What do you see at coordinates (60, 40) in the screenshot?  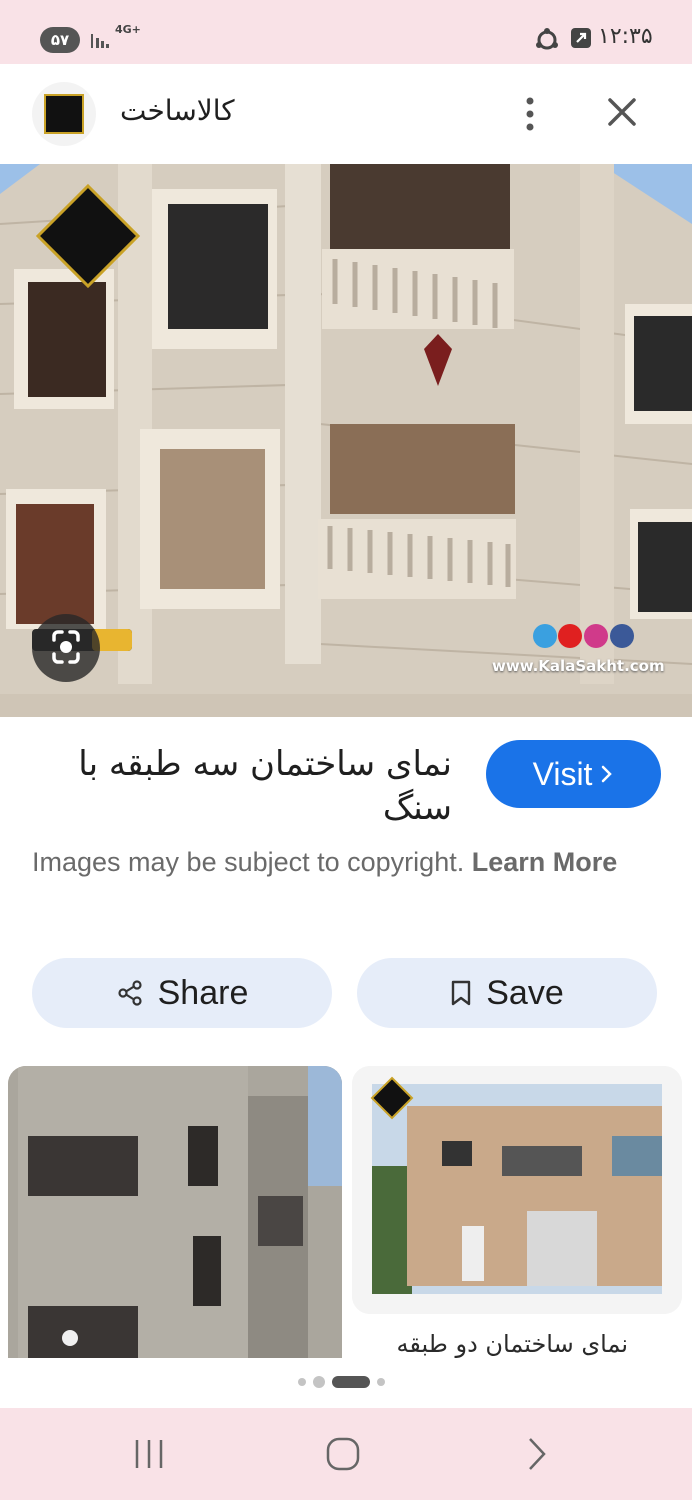 I see `battery-indicator: ۵۷` at bounding box center [60, 40].